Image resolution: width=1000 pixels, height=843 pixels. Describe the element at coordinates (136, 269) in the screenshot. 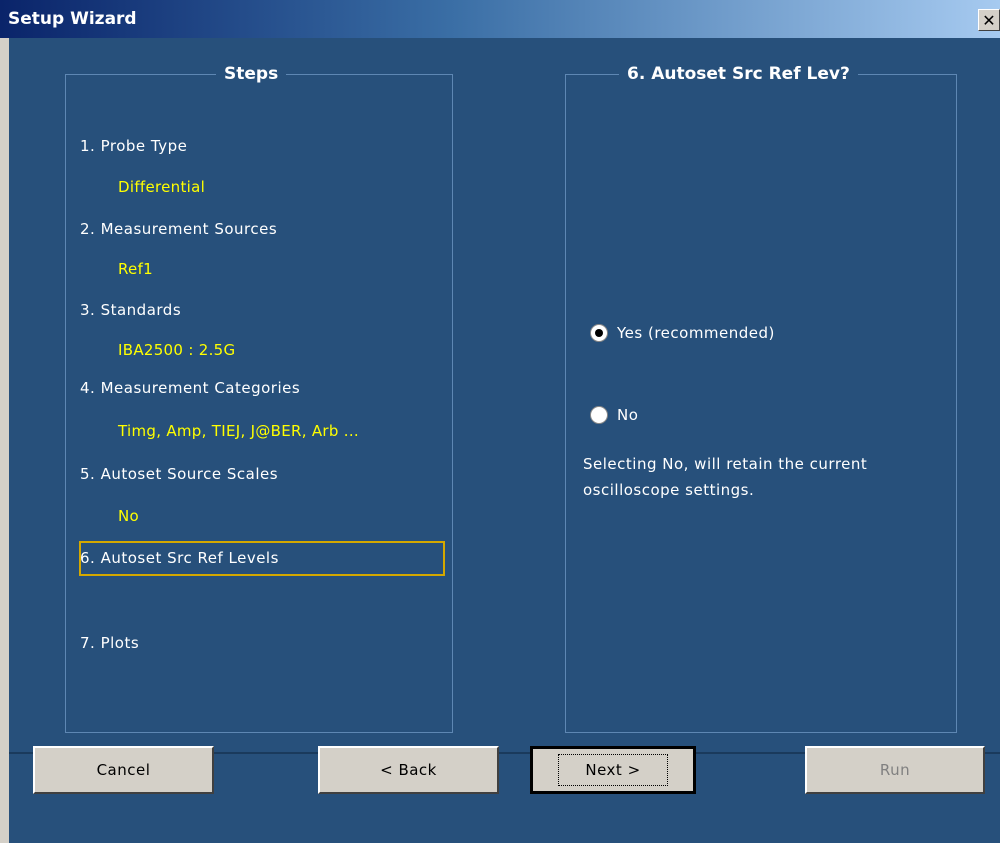

I see `step-measurement-sources-value: Ref1` at that location.